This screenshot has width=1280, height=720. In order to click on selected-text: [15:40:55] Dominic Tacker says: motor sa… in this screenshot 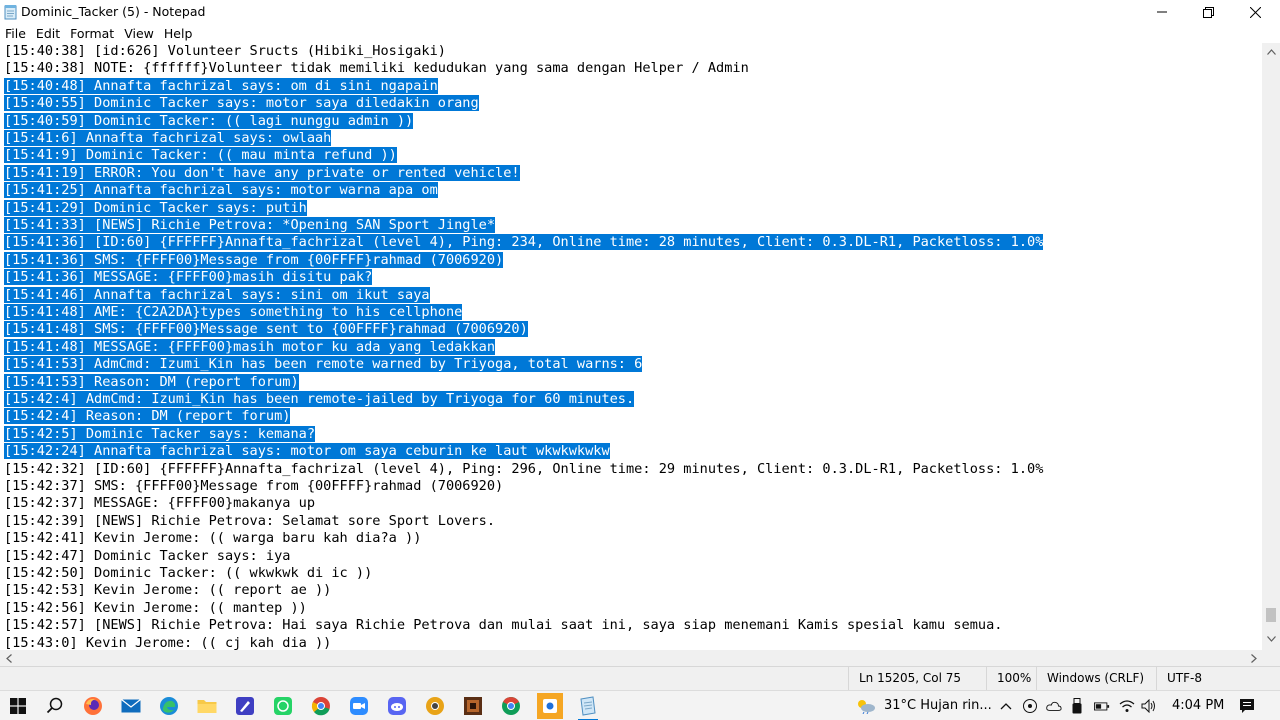, I will do `click(241, 103)`.